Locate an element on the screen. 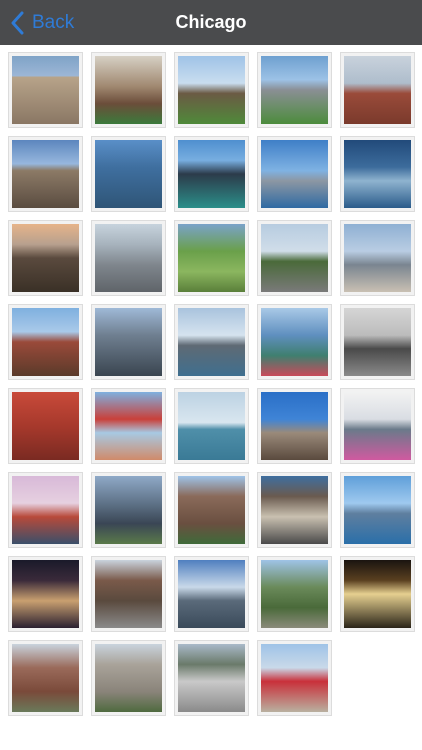  photo-smokestack is located at coordinates (294, 426).